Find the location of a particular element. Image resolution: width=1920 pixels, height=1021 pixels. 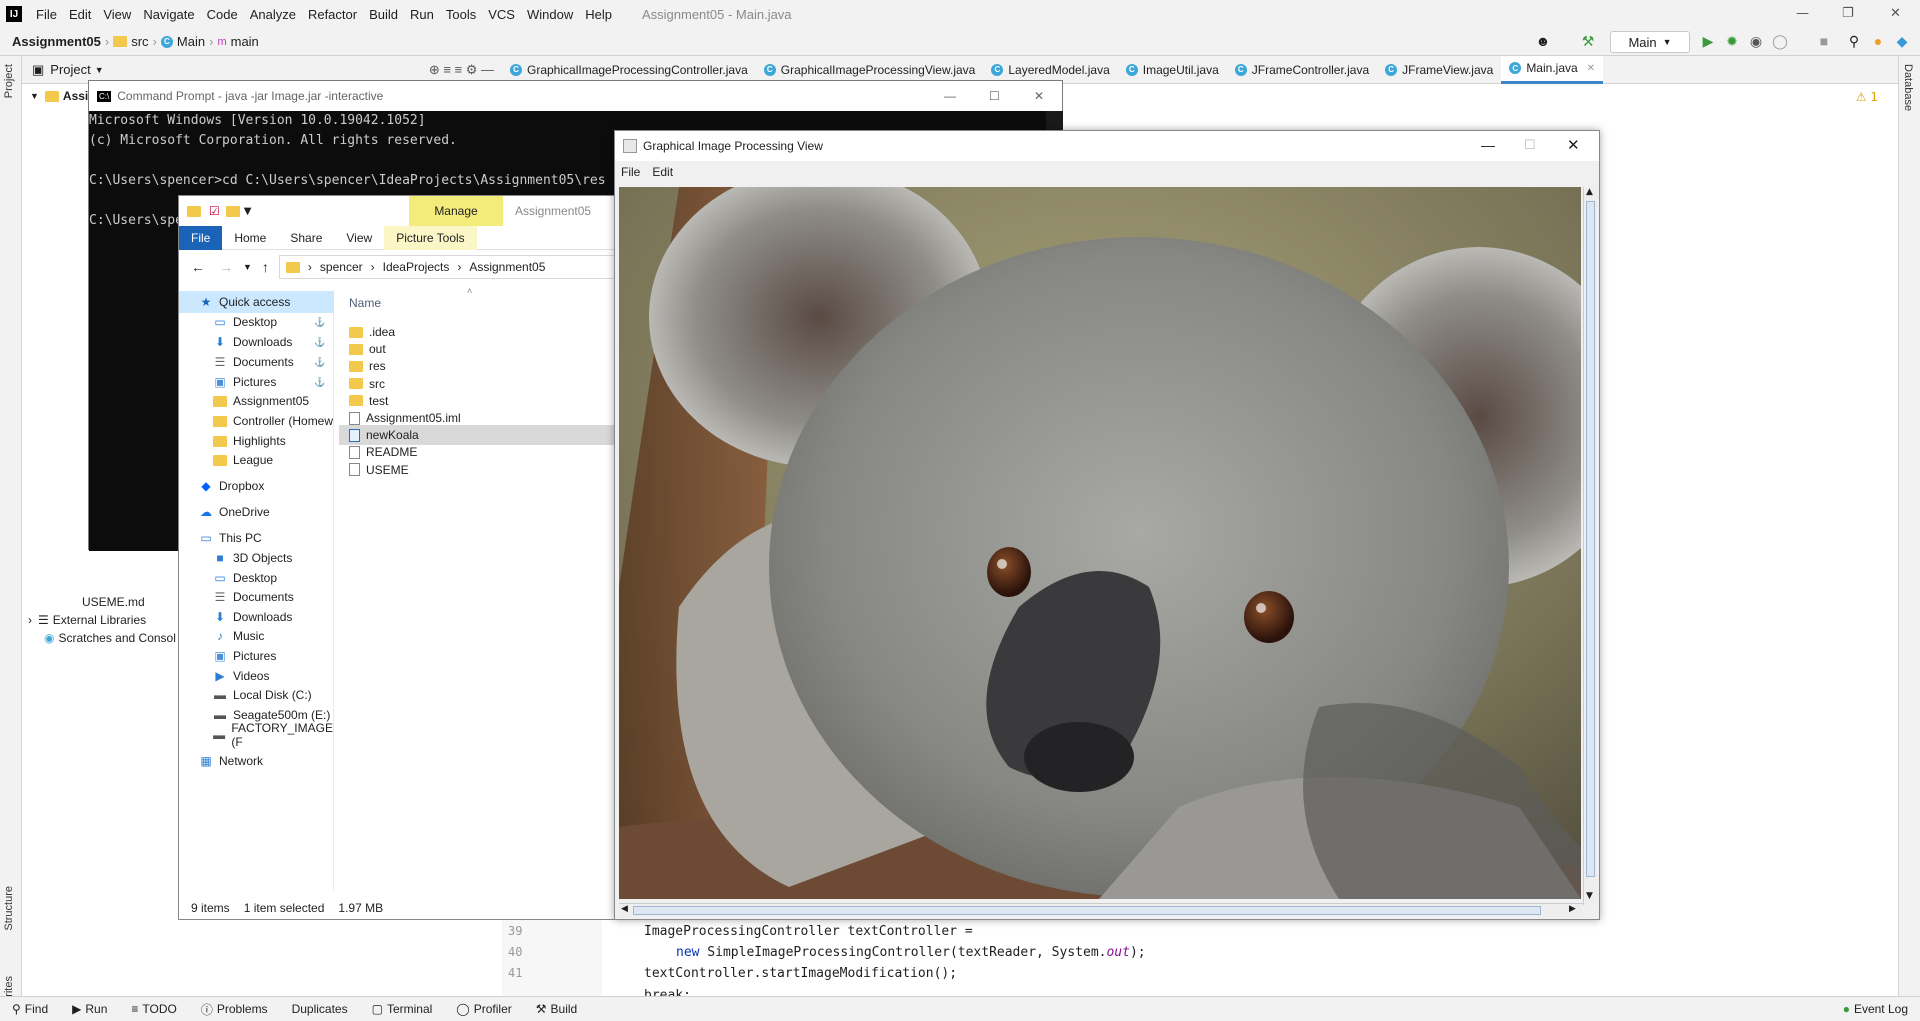

menu-edit: Edit is located at coordinates (80, 14).